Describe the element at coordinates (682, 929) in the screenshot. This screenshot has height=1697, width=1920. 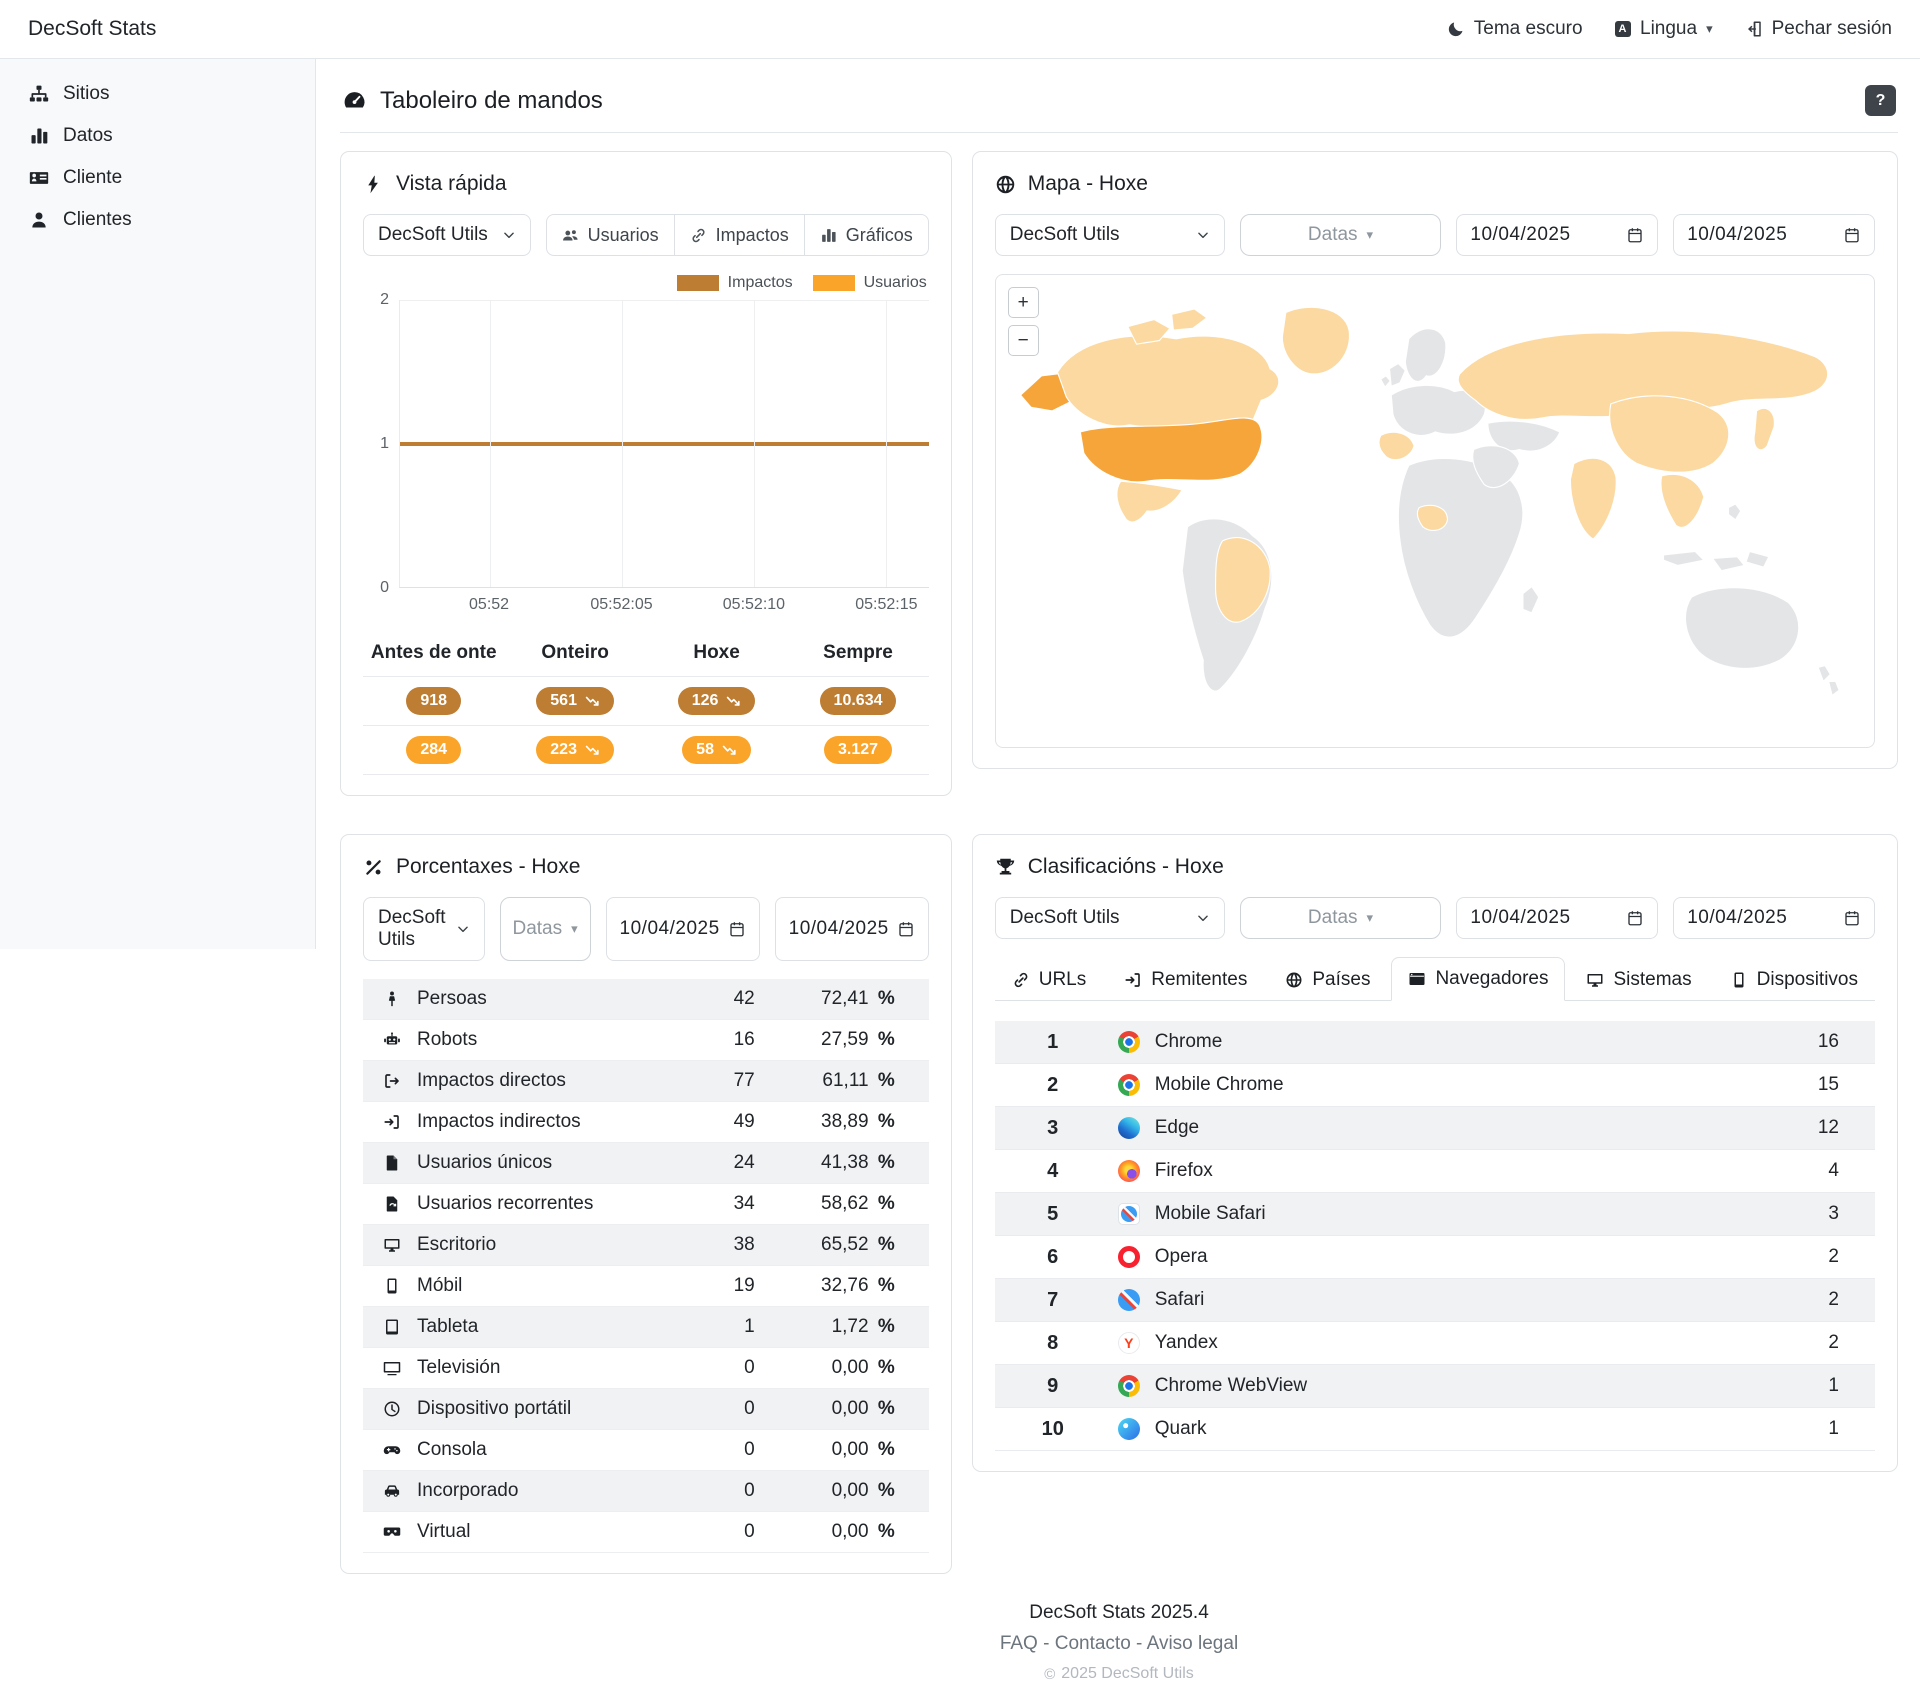
I see `percentages-date-from-input: 10/04/2025` at that location.